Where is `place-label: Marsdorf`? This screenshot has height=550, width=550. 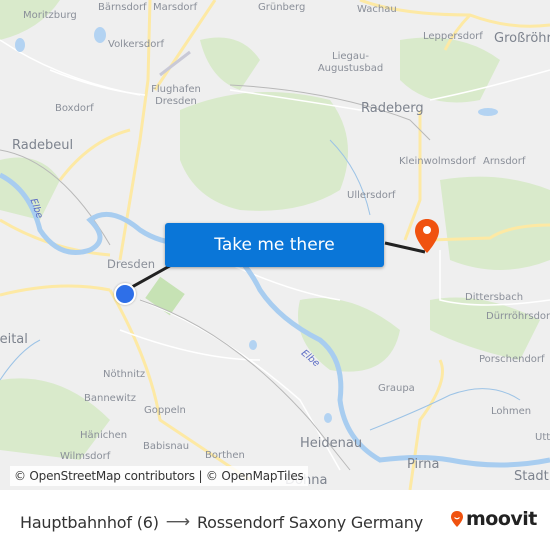 place-label: Marsdorf is located at coordinates (175, 7).